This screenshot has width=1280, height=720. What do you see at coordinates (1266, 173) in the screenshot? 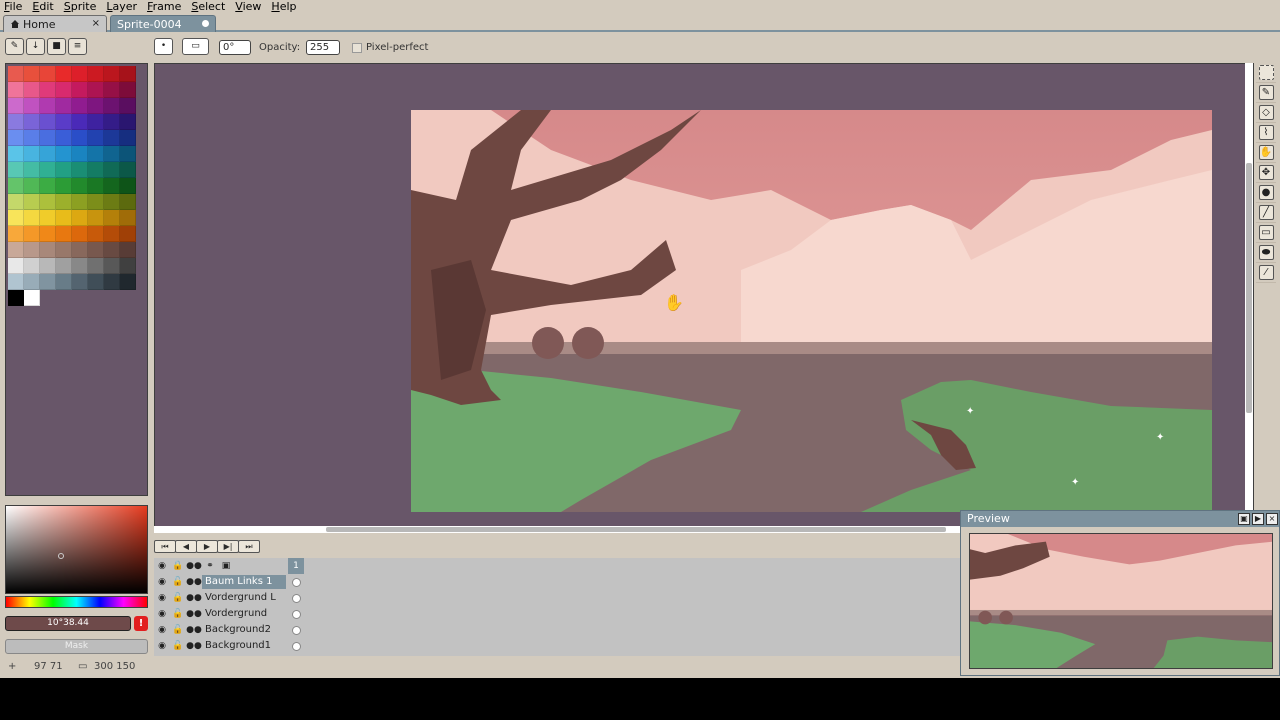
I see `move-icon: ✥` at bounding box center [1266, 173].